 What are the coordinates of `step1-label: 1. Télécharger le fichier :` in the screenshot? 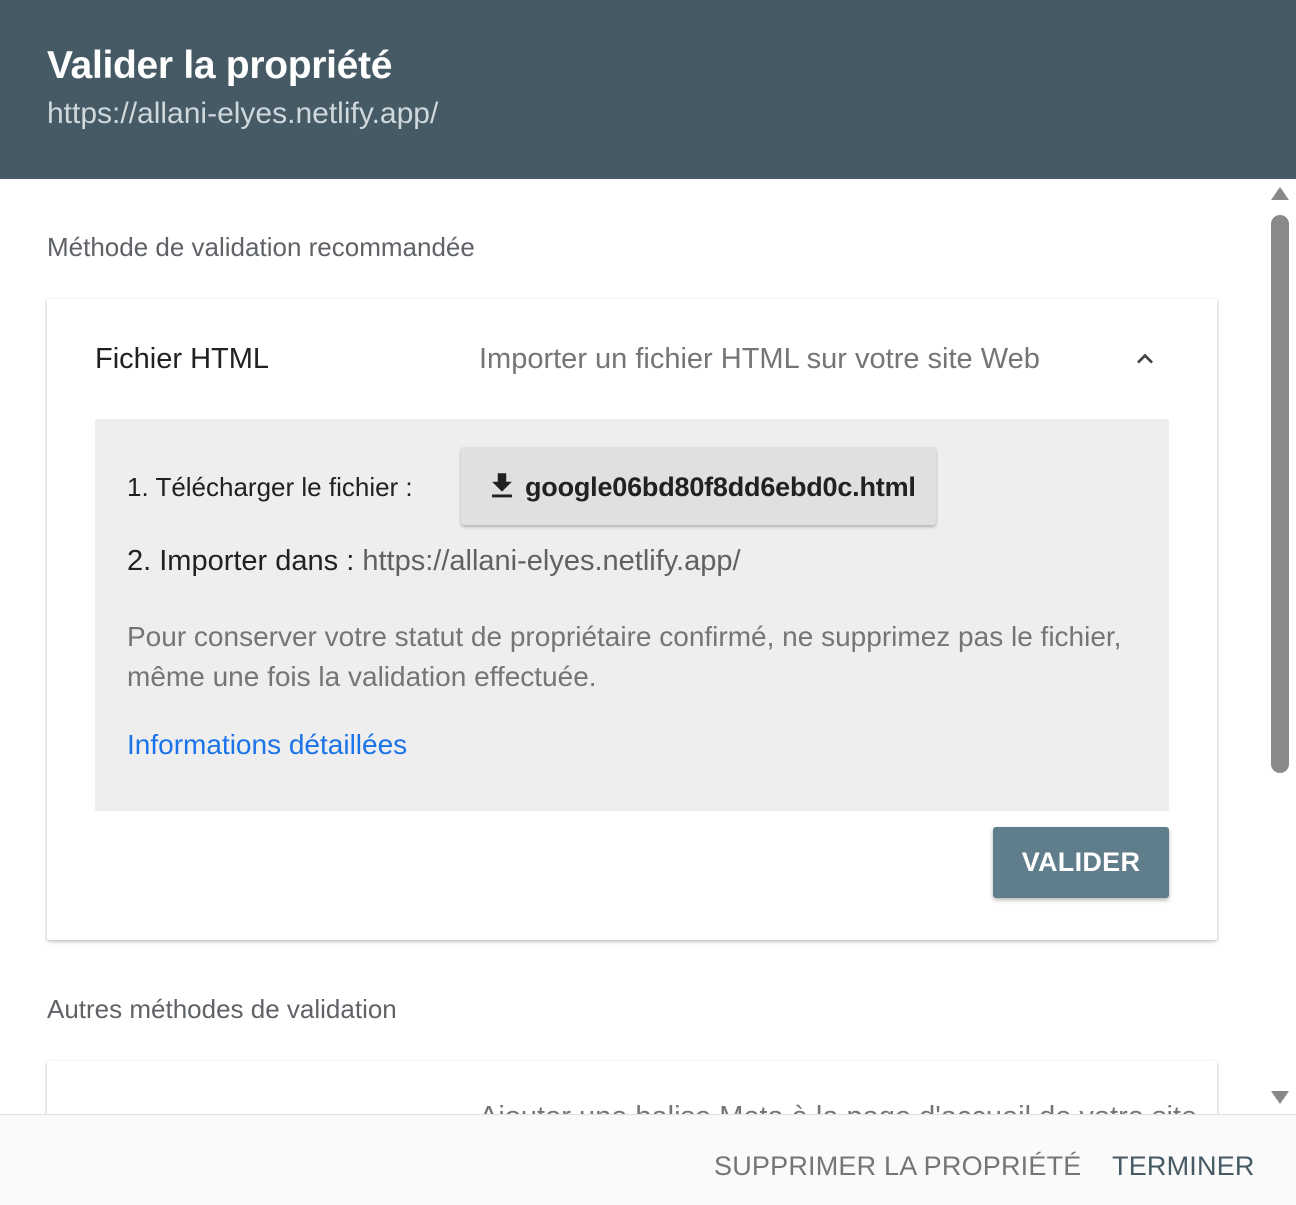 It's located at (270, 487).